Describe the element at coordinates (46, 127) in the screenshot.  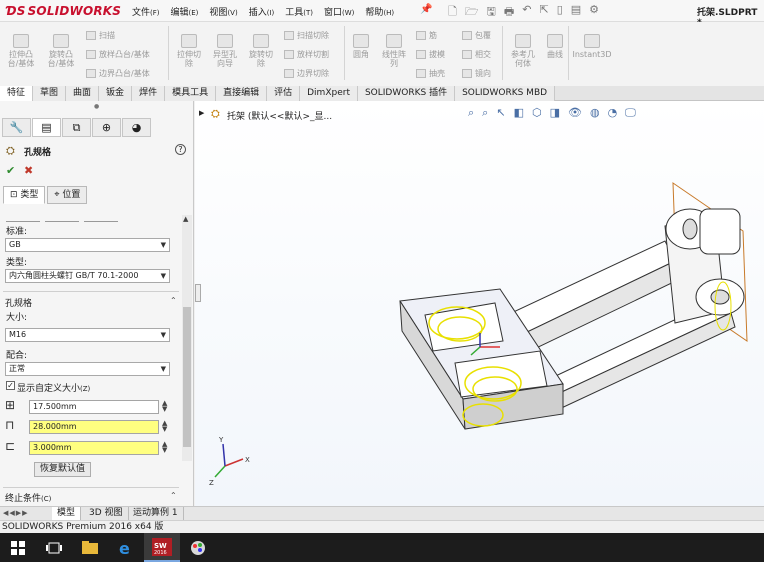
I see `property-manager-tab-icon: ▤` at that location.